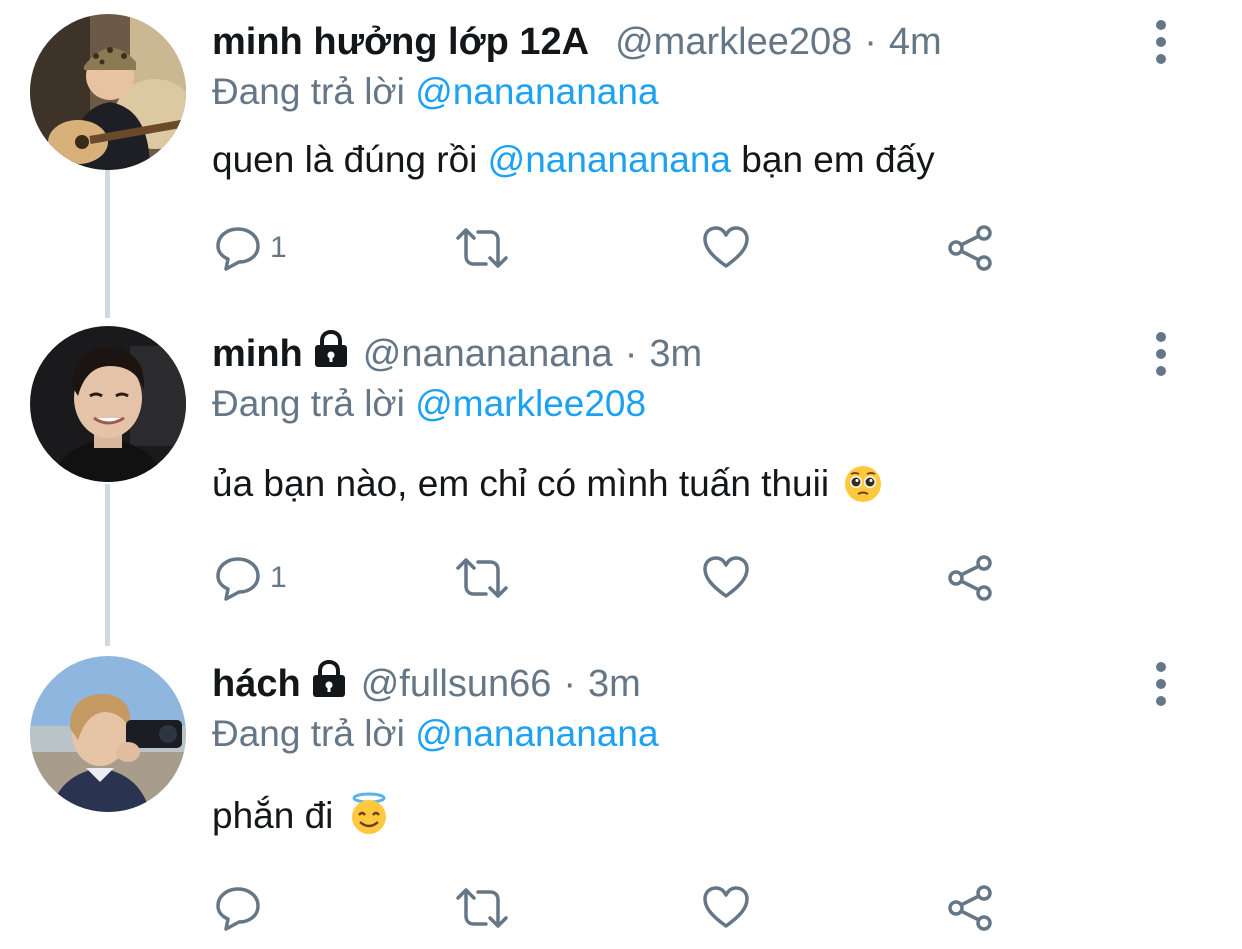 The width and height of the screenshot is (1242, 949). I want to click on smiling-person-avatar, so click(108, 404).